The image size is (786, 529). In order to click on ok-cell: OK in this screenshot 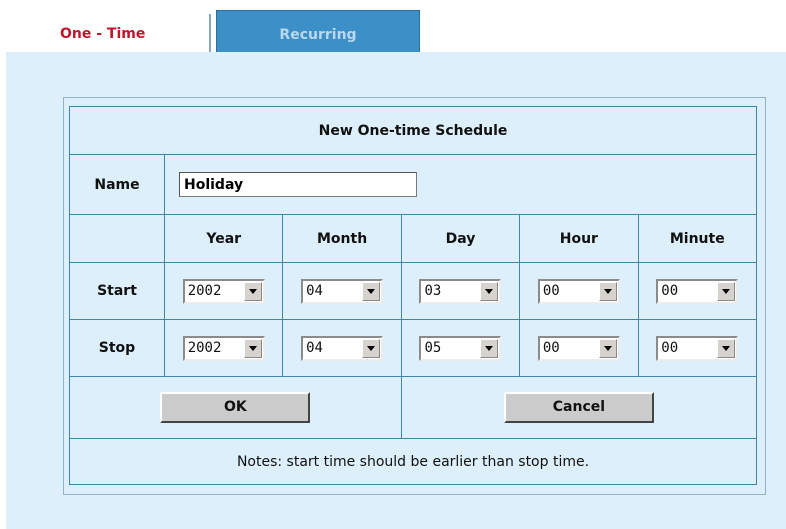, I will do `click(235, 407)`.